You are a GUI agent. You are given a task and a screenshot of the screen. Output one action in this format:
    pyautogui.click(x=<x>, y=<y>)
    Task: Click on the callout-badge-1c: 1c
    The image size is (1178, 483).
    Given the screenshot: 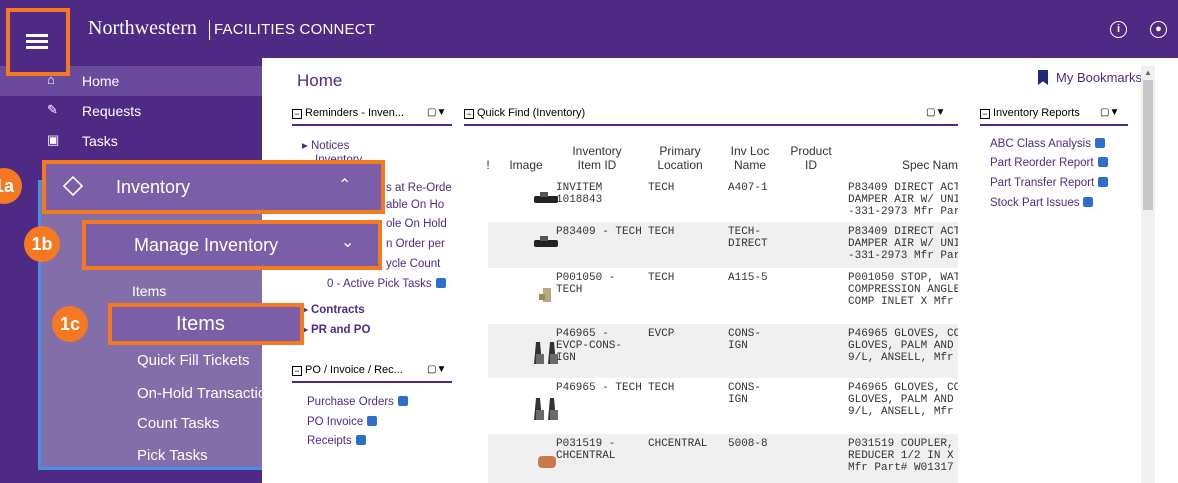 What is the action you would take?
    pyautogui.click(x=70, y=324)
    